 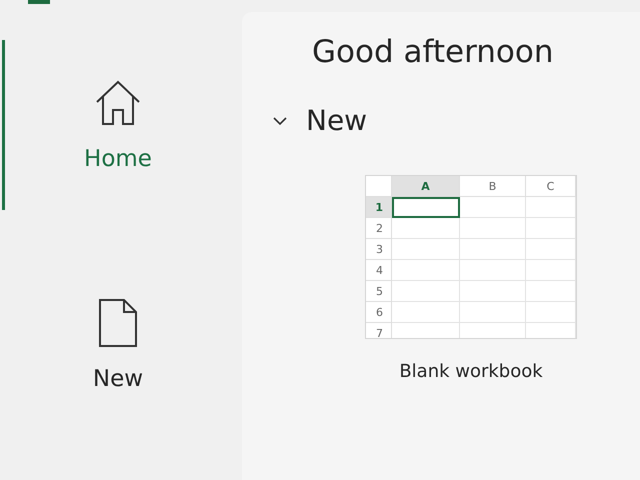 What do you see at coordinates (280, 121) in the screenshot?
I see `chevron-icon` at bounding box center [280, 121].